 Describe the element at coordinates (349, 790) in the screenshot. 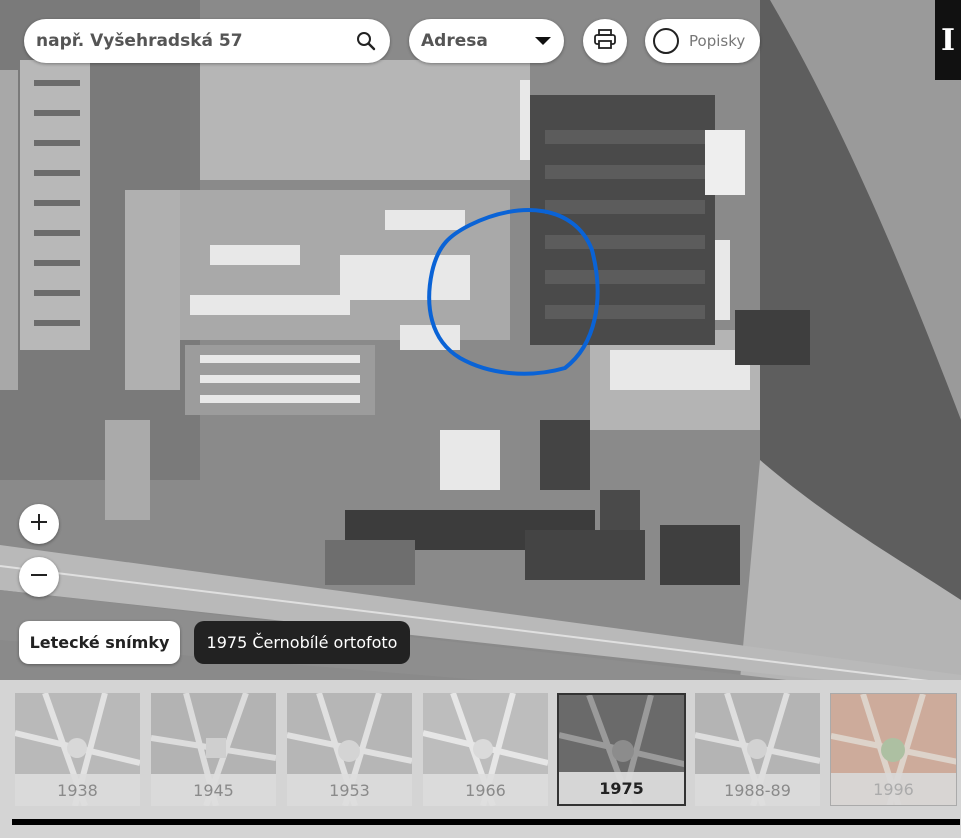

I see `timeline-year-label: 1953` at that location.